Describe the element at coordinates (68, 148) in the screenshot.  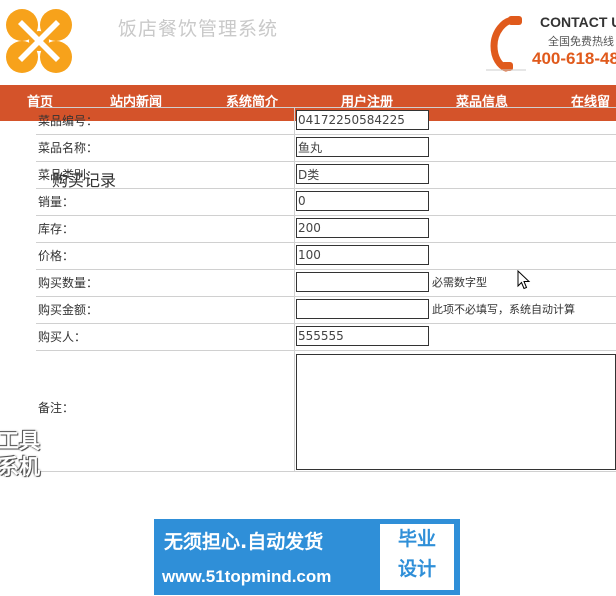
I see `dish-name-label: 菜品名称：` at that location.